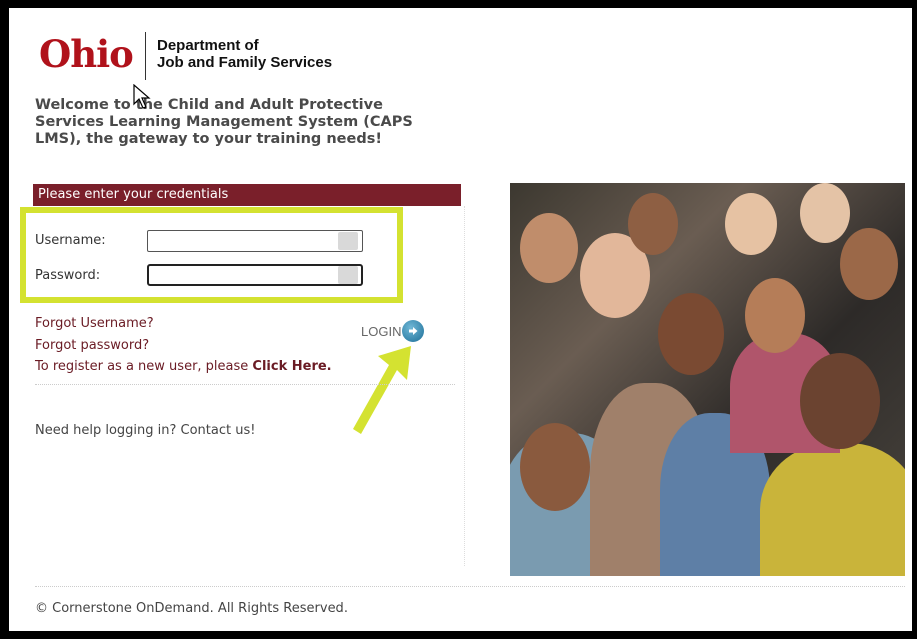  What do you see at coordinates (247, 195) in the screenshot?
I see `credentials-header: Please enter your credentials` at bounding box center [247, 195].